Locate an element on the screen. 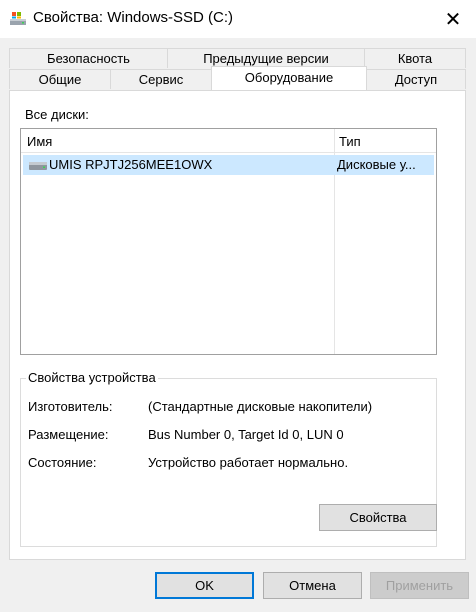  tab-quota: Квота is located at coordinates (415, 58).